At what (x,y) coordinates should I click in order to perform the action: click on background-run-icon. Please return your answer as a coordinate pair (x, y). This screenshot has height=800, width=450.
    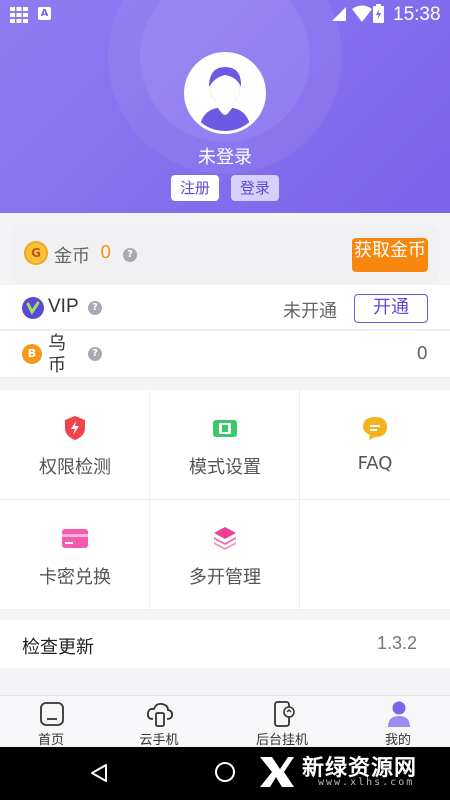
    Looking at the image, I should click on (284, 714).